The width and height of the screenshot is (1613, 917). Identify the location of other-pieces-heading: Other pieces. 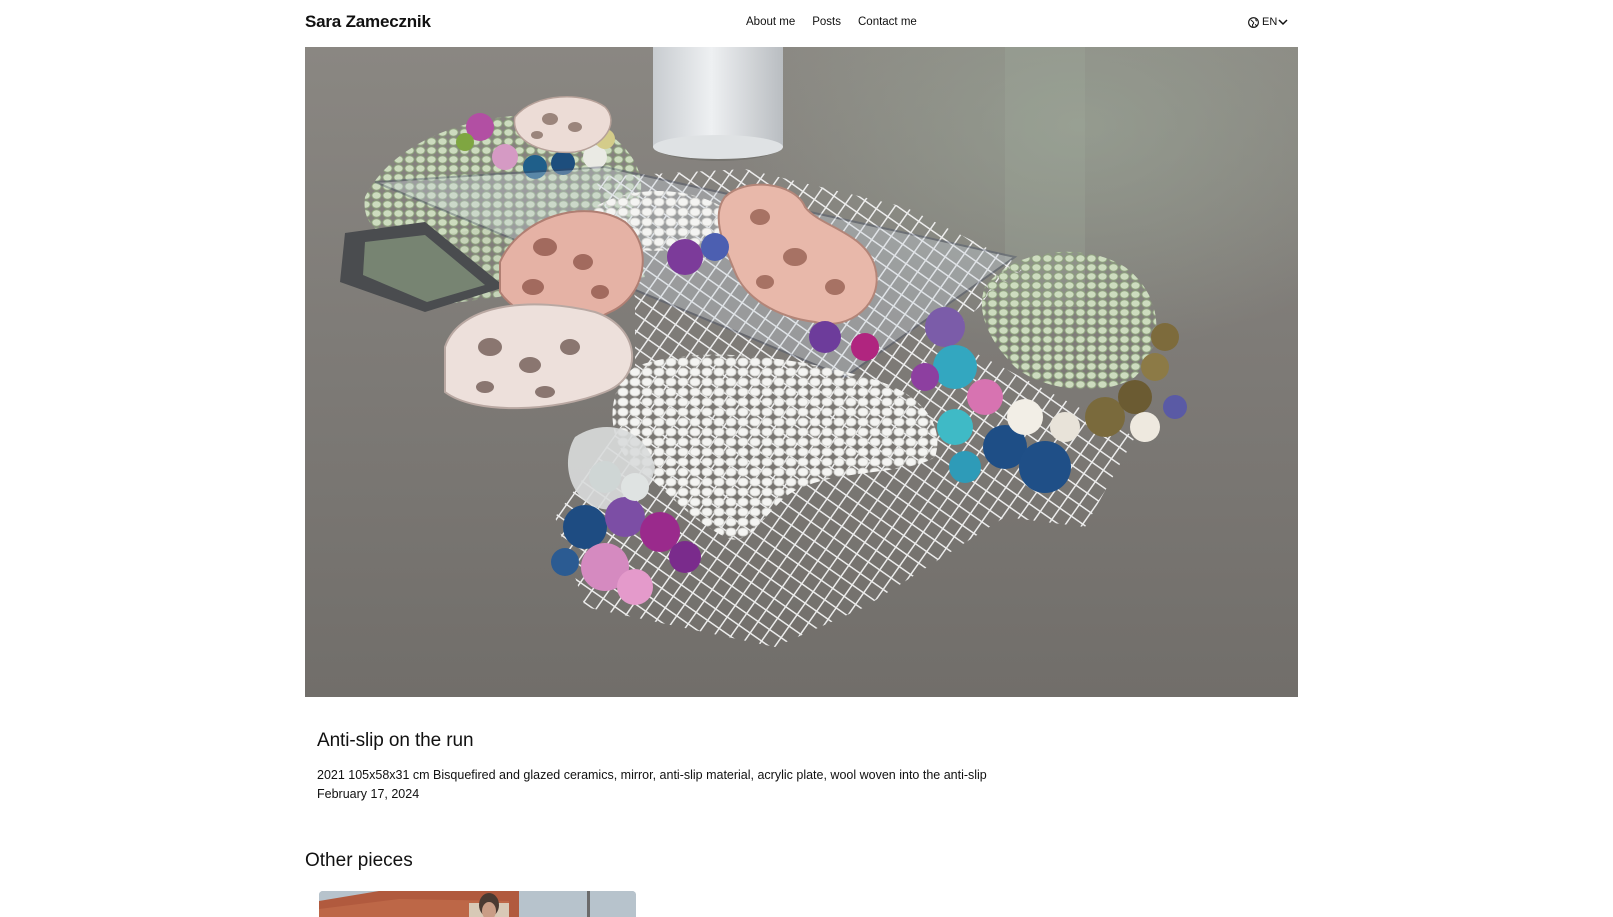
(359, 860).